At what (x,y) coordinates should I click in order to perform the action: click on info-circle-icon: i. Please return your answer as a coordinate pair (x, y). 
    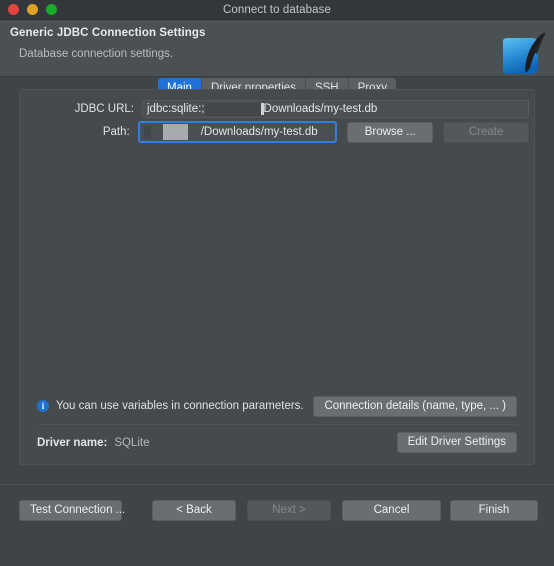
    Looking at the image, I should click on (43, 406).